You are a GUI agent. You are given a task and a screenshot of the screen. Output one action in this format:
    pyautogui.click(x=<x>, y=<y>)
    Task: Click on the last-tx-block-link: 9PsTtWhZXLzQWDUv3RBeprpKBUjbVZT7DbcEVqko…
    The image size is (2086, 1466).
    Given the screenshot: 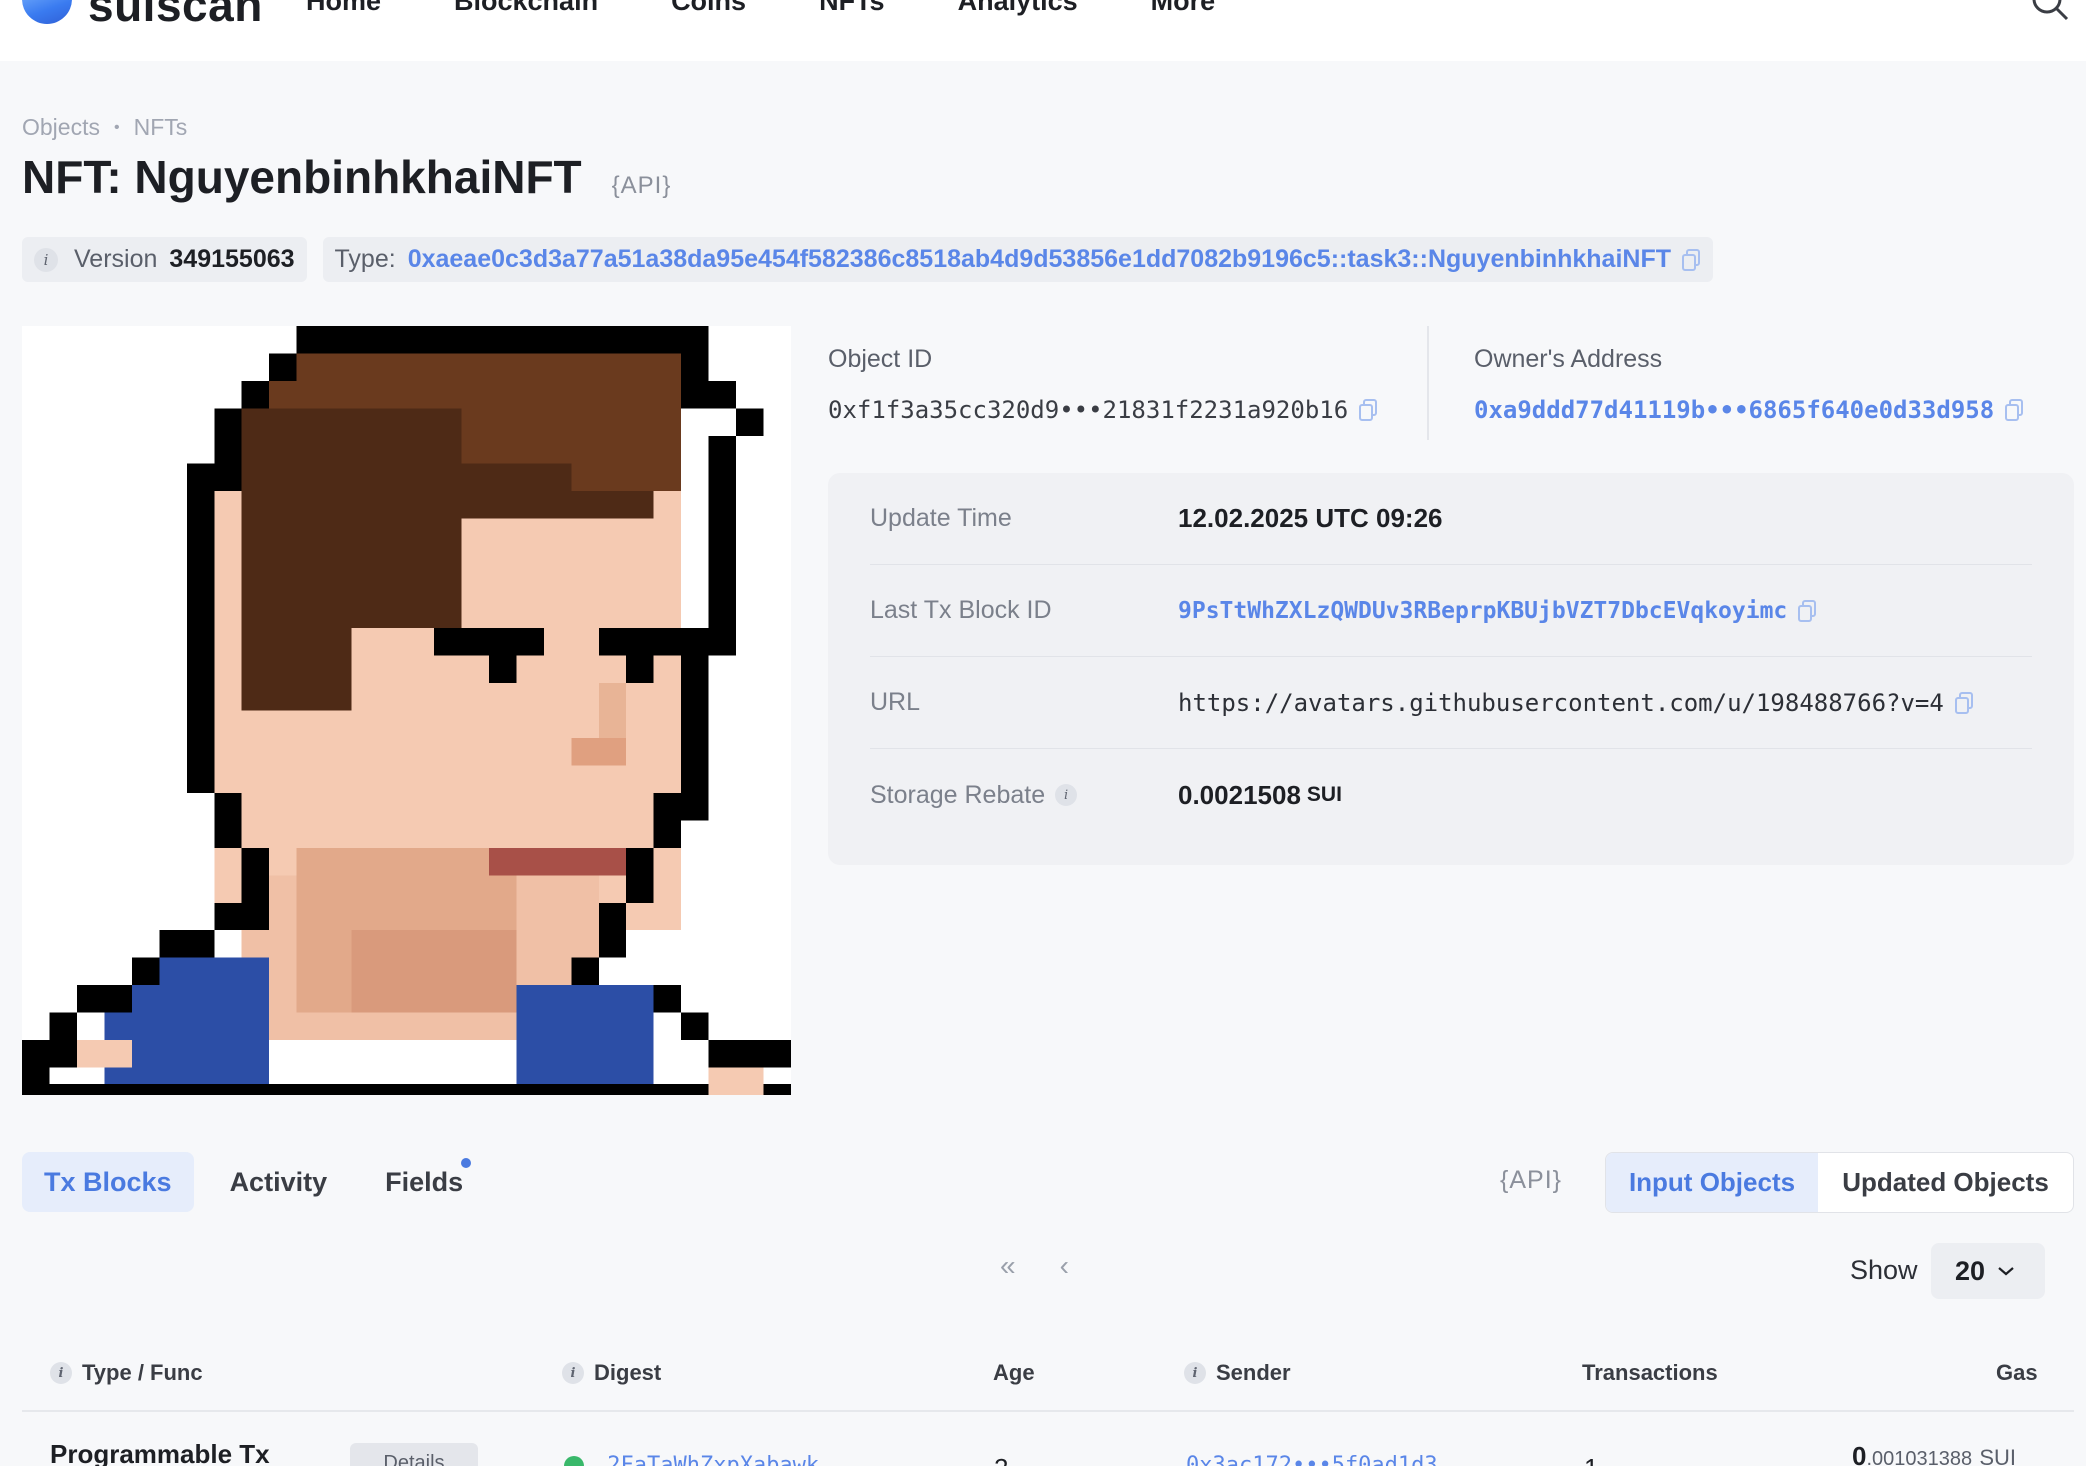 What is the action you would take?
    pyautogui.click(x=1482, y=611)
    